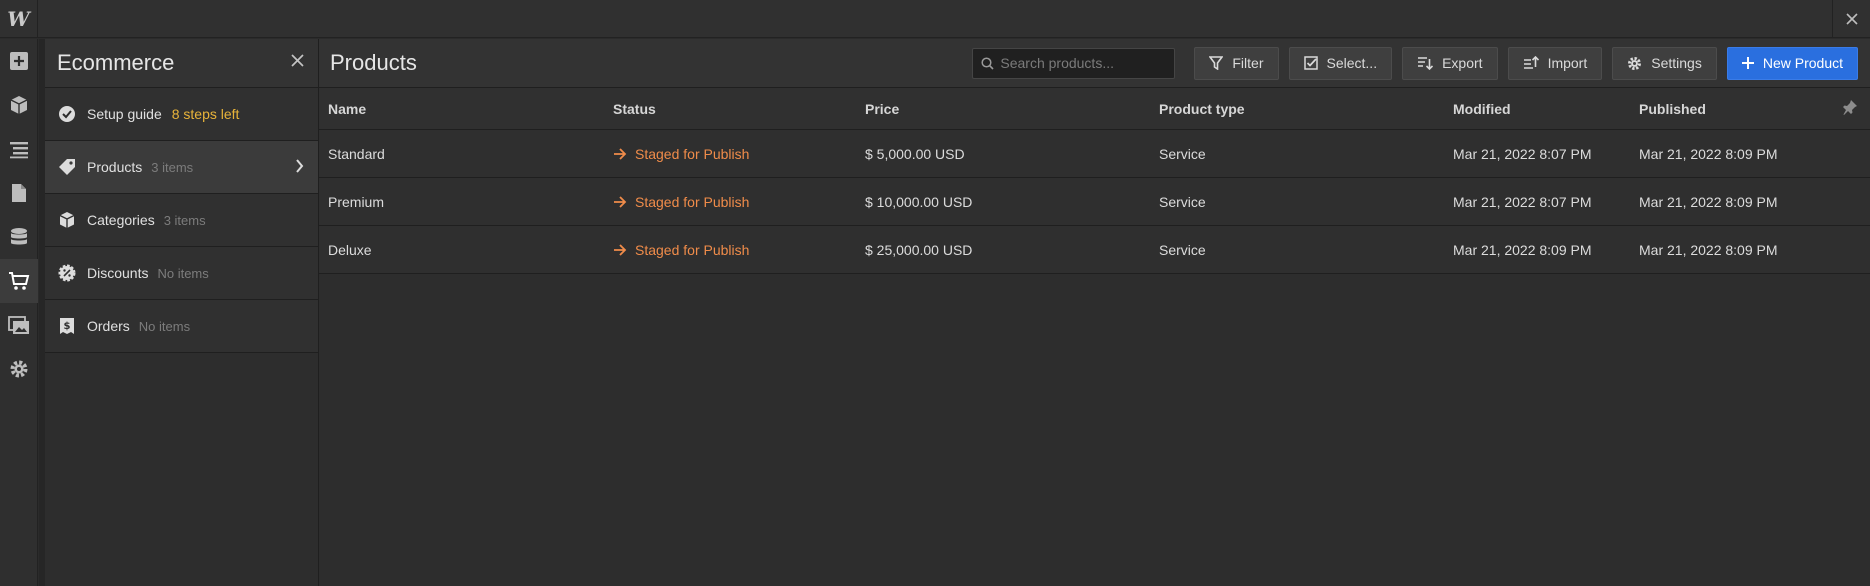 The width and height of the screenshot is (1870, 586). I want to click on column-header-modified: Modified, so click(1546, 109).